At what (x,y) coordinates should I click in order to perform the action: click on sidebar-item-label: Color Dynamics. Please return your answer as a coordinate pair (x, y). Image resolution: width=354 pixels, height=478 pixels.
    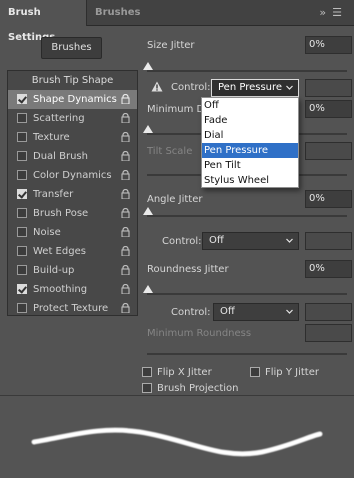
    Looking at the image, I should click on (72, 175).